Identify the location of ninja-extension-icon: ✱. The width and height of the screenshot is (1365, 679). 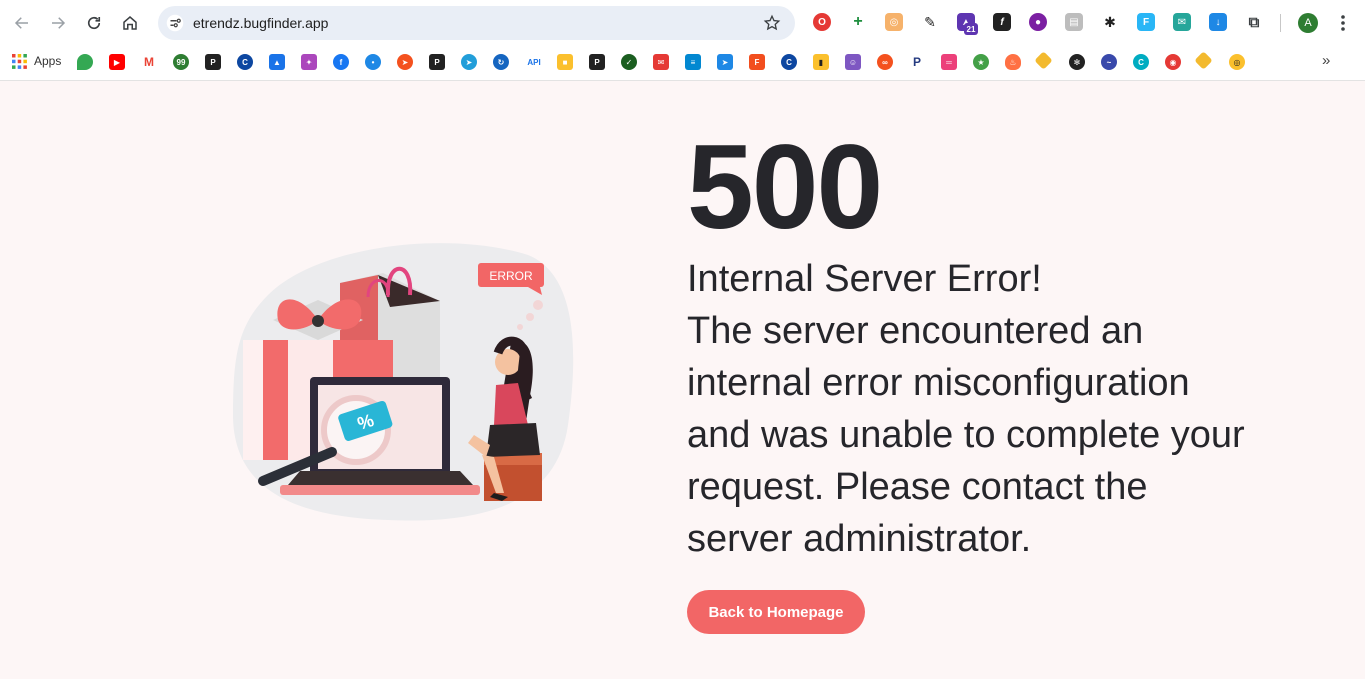
(1110, 22).